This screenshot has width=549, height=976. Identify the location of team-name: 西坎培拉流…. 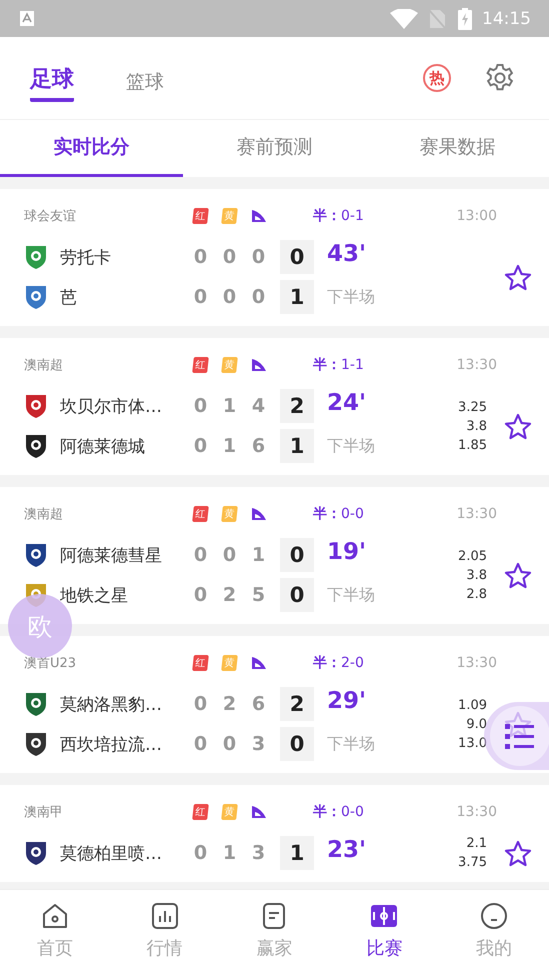
(111, 745).